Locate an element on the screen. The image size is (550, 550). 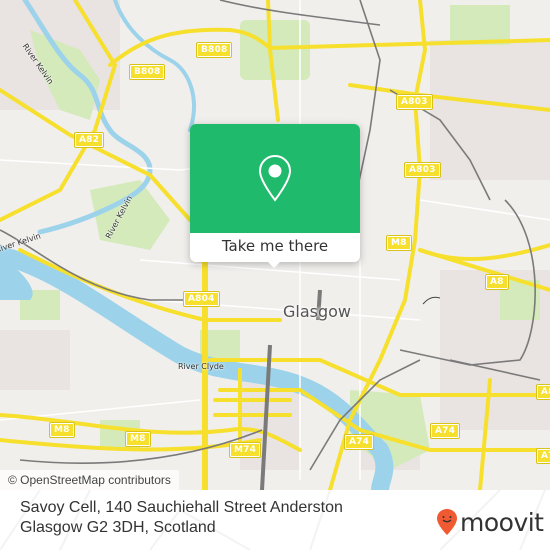
road-shield-a74-mid: A74 is located at coordinates (445, 431).